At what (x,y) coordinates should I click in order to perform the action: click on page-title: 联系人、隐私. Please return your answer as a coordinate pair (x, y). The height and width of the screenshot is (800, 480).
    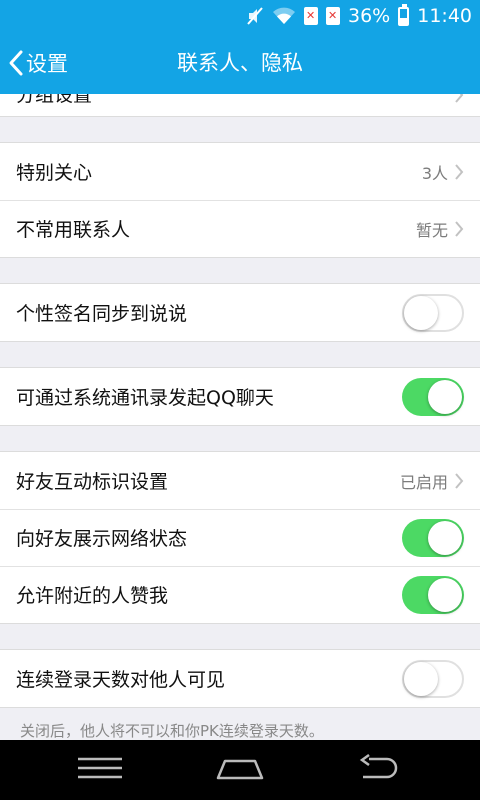
    Looking at the image, I should click on (240, 63).